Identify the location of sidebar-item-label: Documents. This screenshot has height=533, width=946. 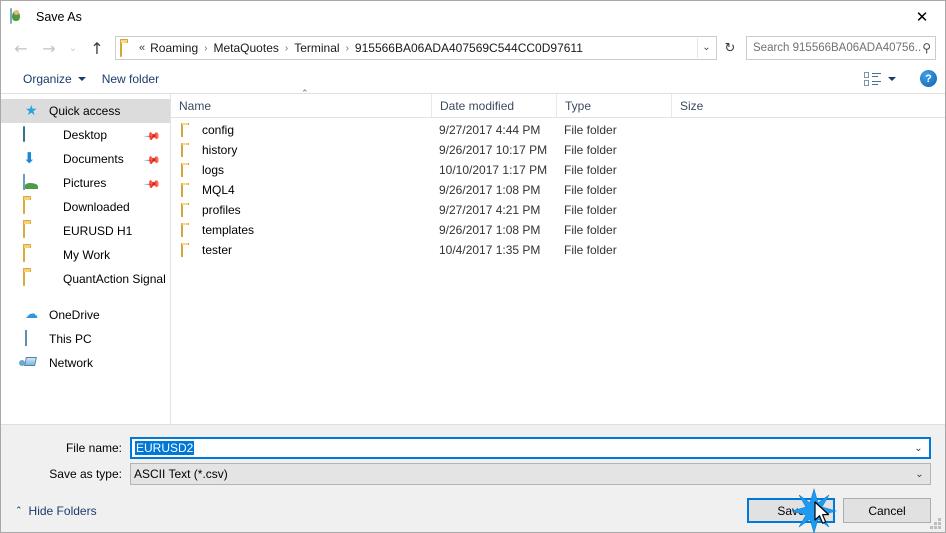
(93, 159).